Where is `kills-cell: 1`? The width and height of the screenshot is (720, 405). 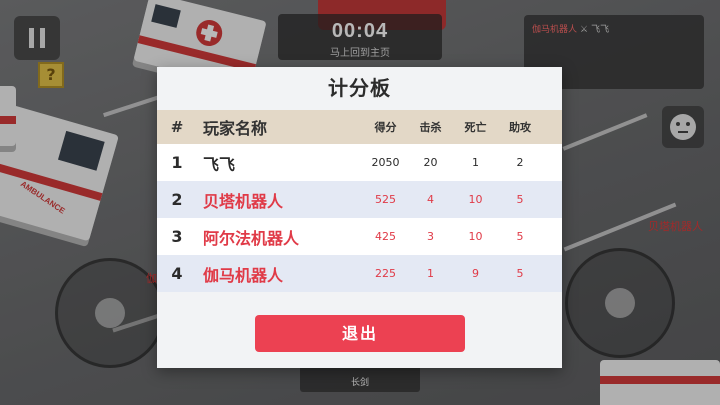
kills-cell: 1 is located at coordinates (430, 273).